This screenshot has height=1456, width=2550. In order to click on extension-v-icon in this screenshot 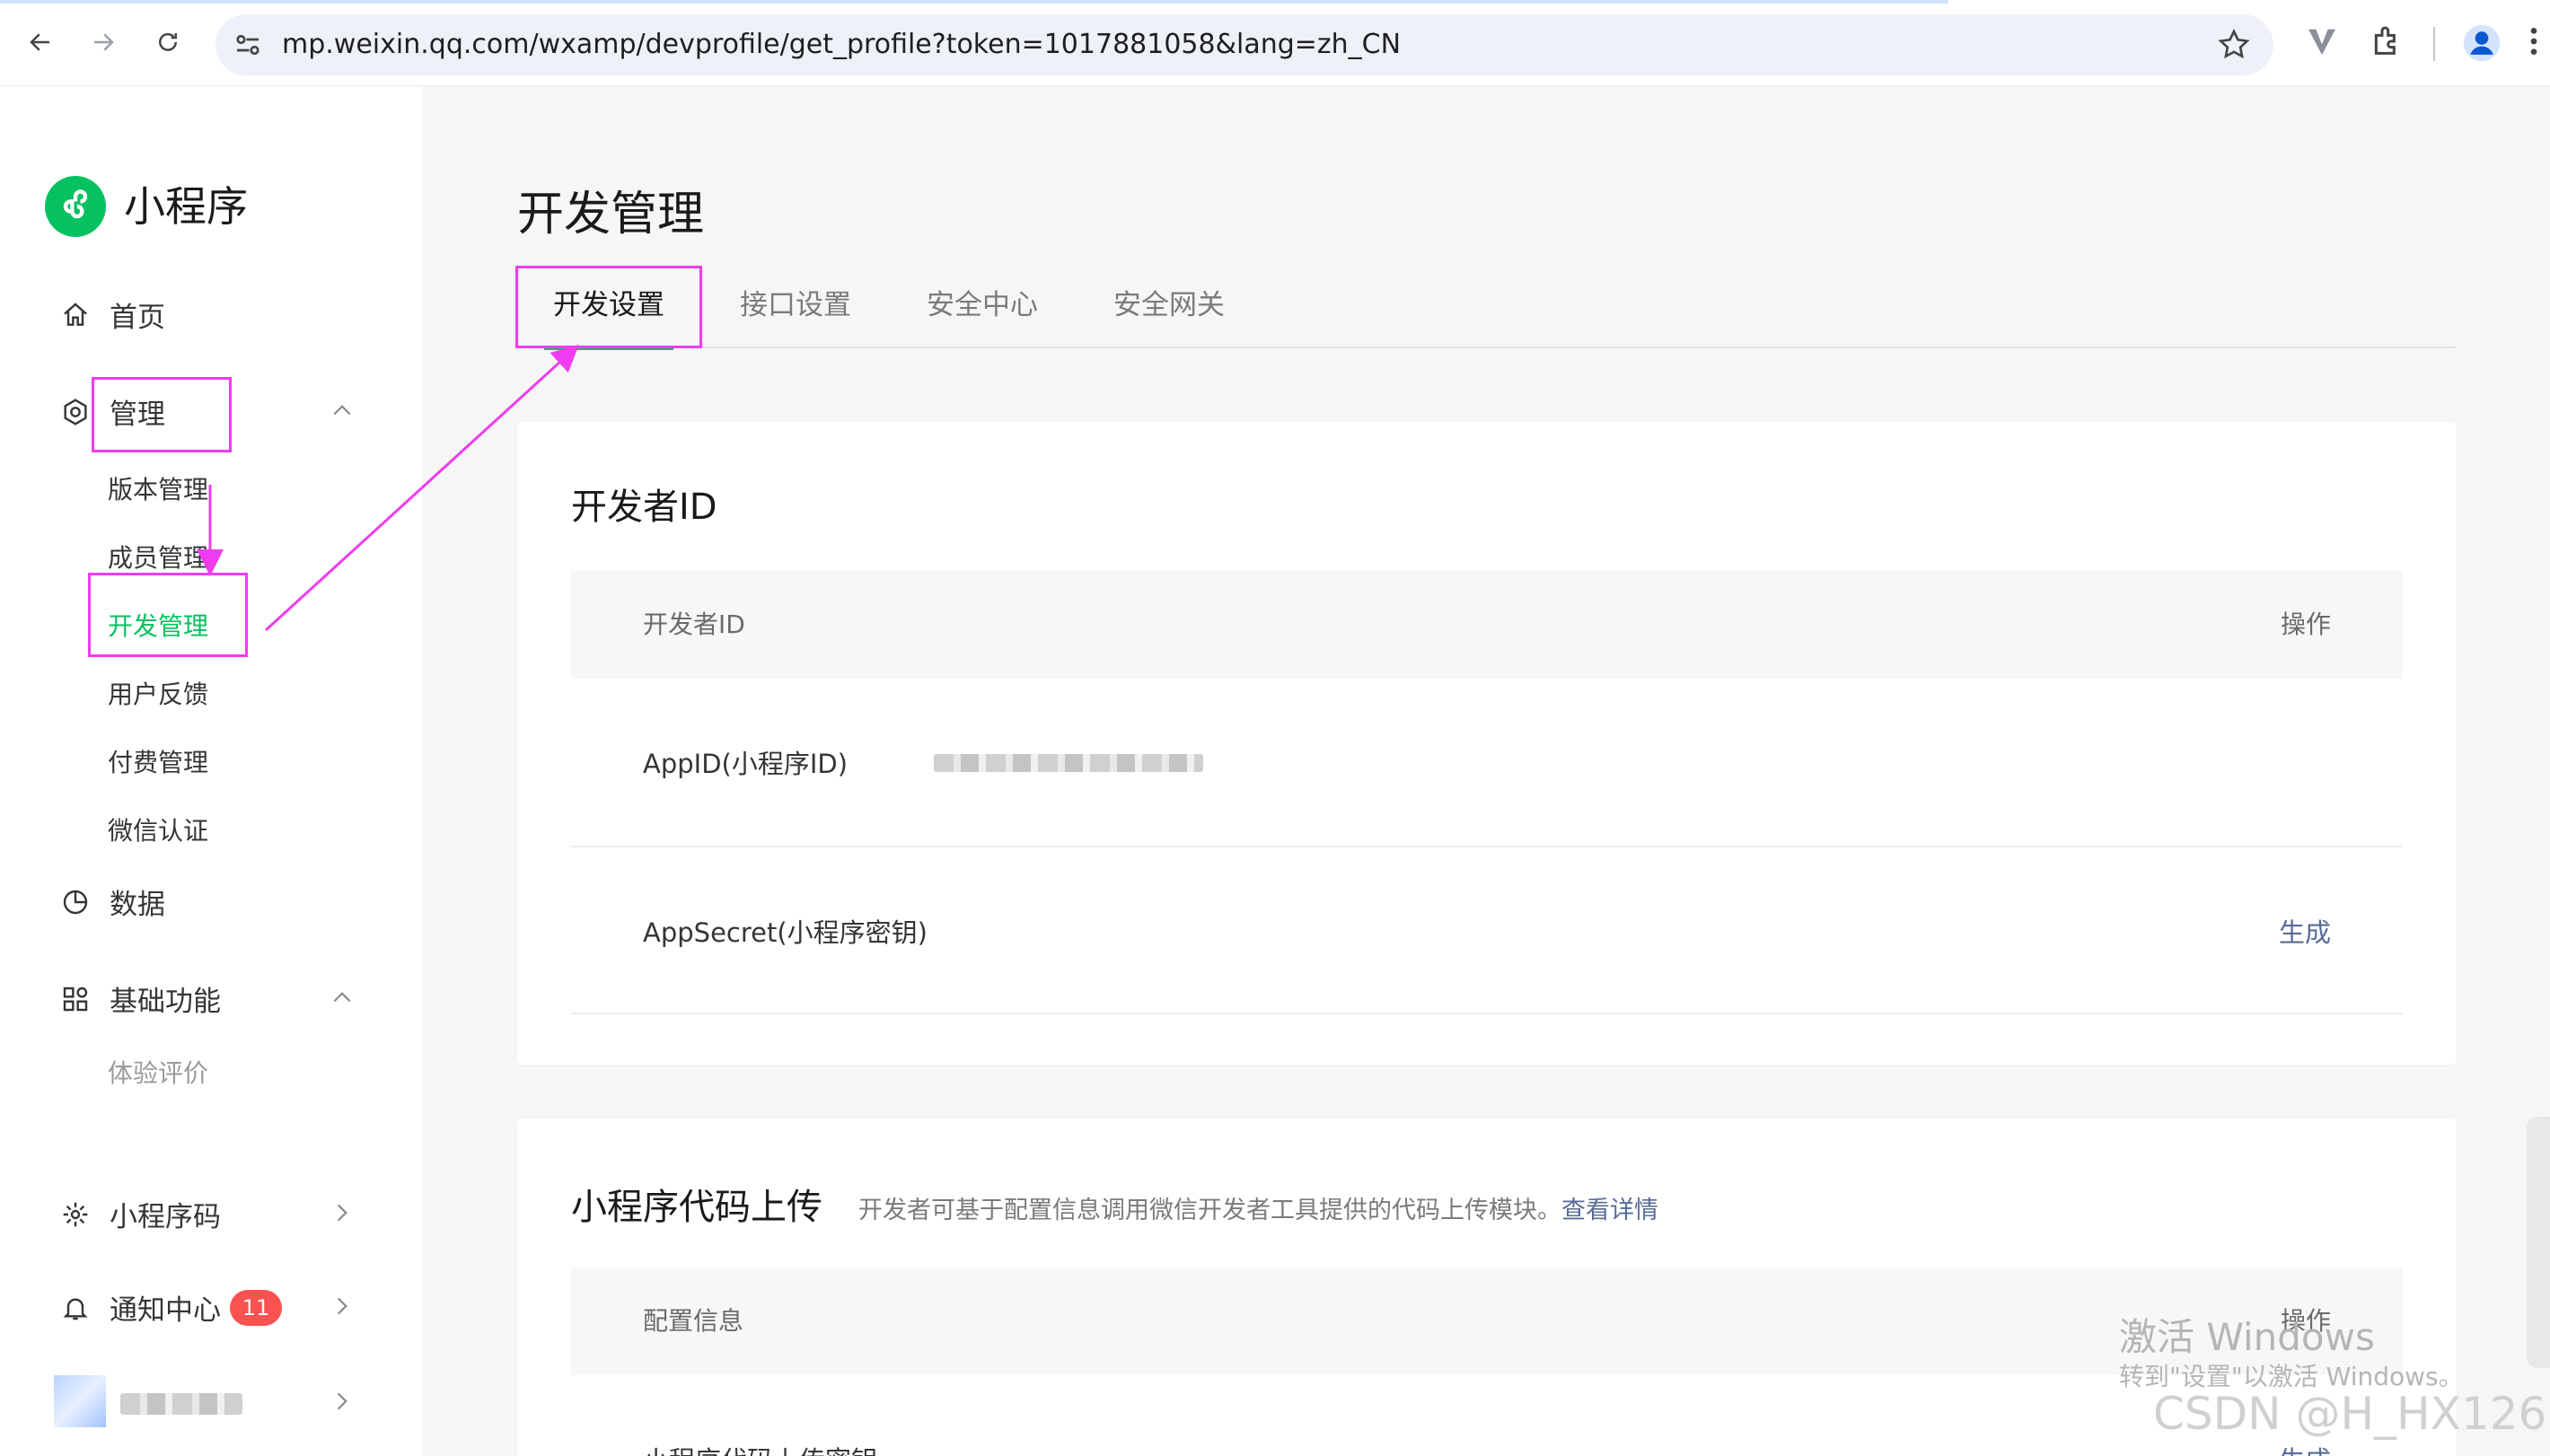, I will do `click(2322, 41)`.